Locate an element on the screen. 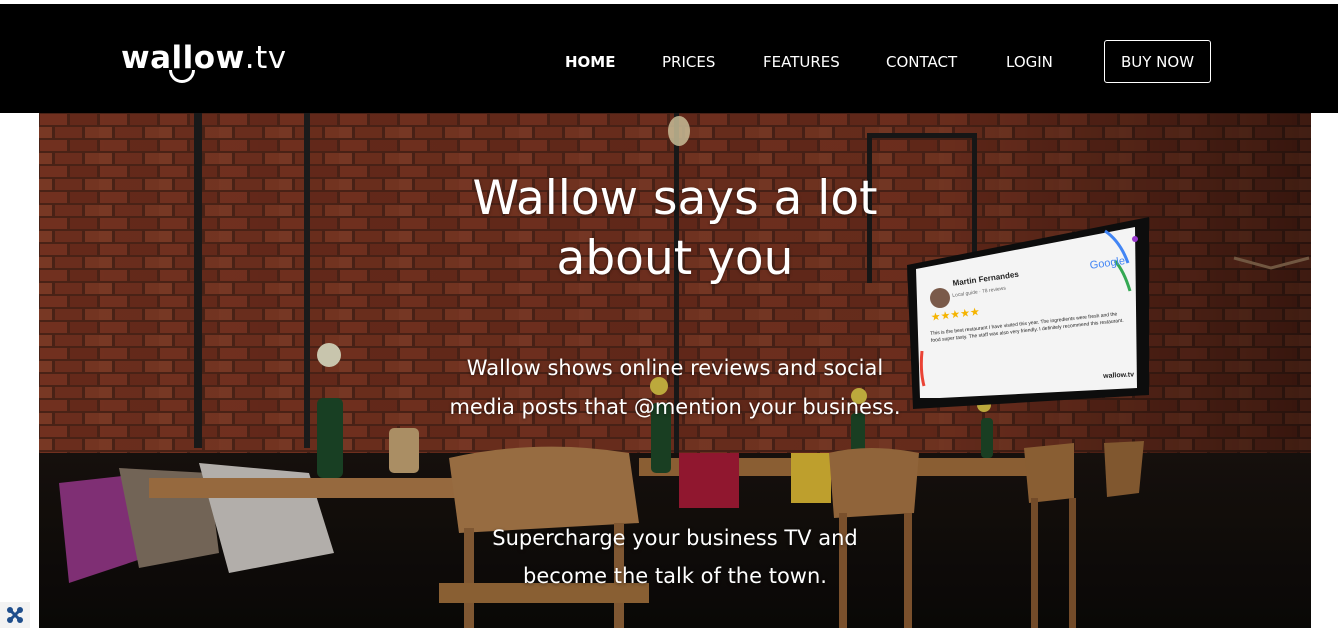  logo-suffix: .tv is located at coordinates (265, 58).